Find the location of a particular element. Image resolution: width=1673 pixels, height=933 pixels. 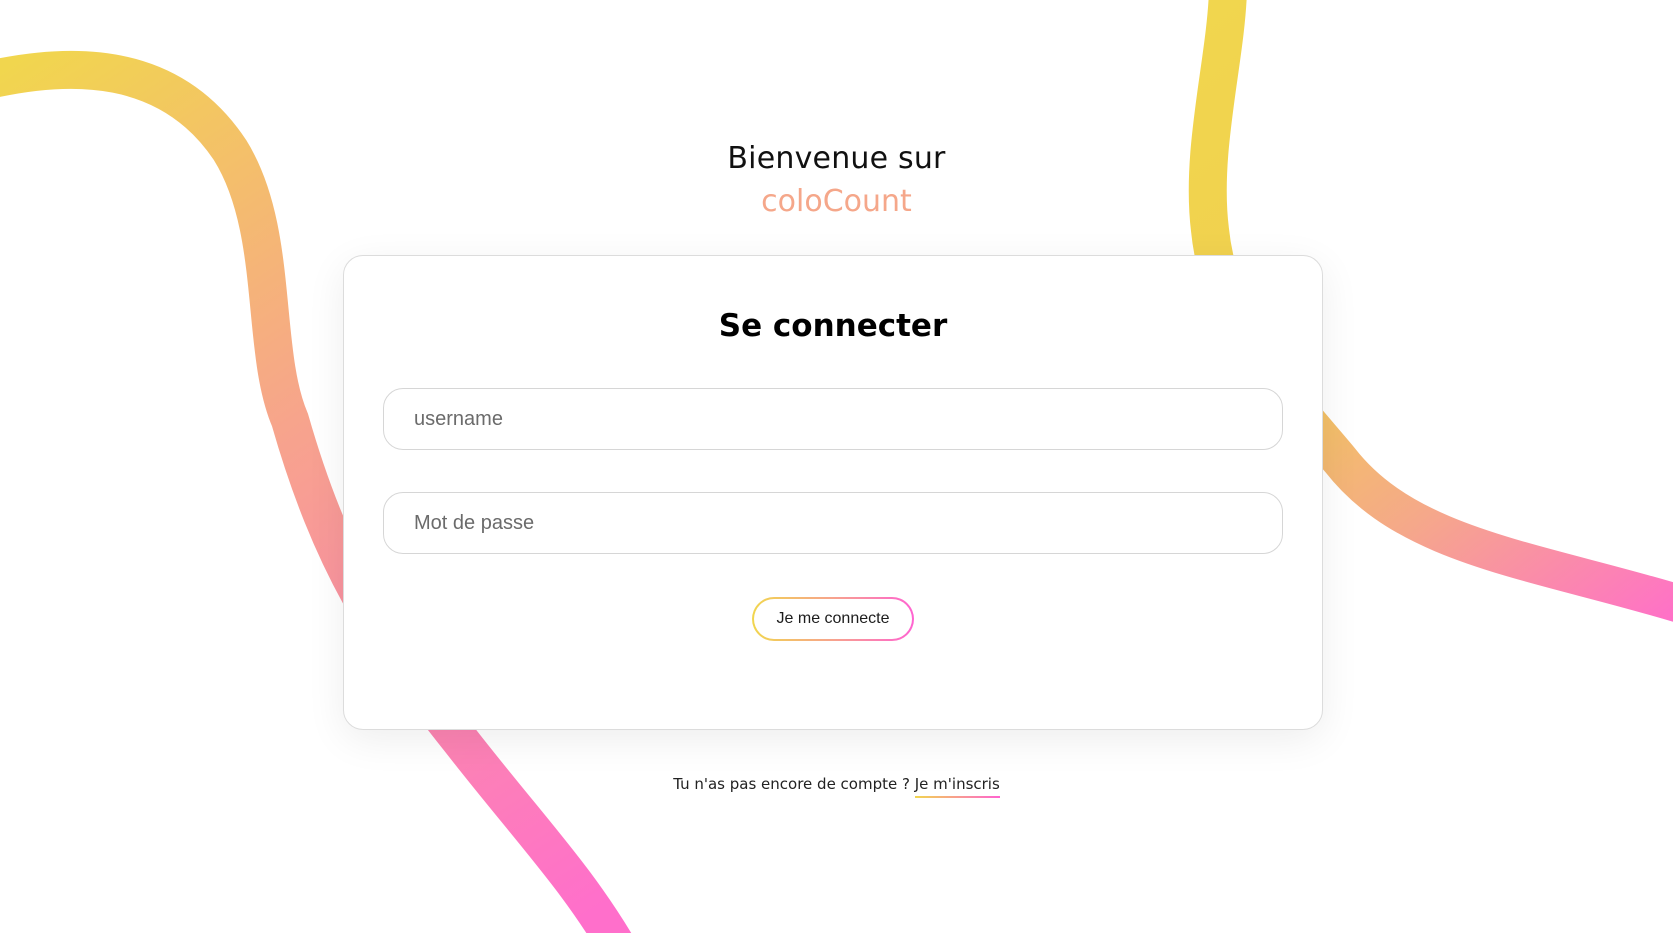

username-field is located at coordinates (833, 419).